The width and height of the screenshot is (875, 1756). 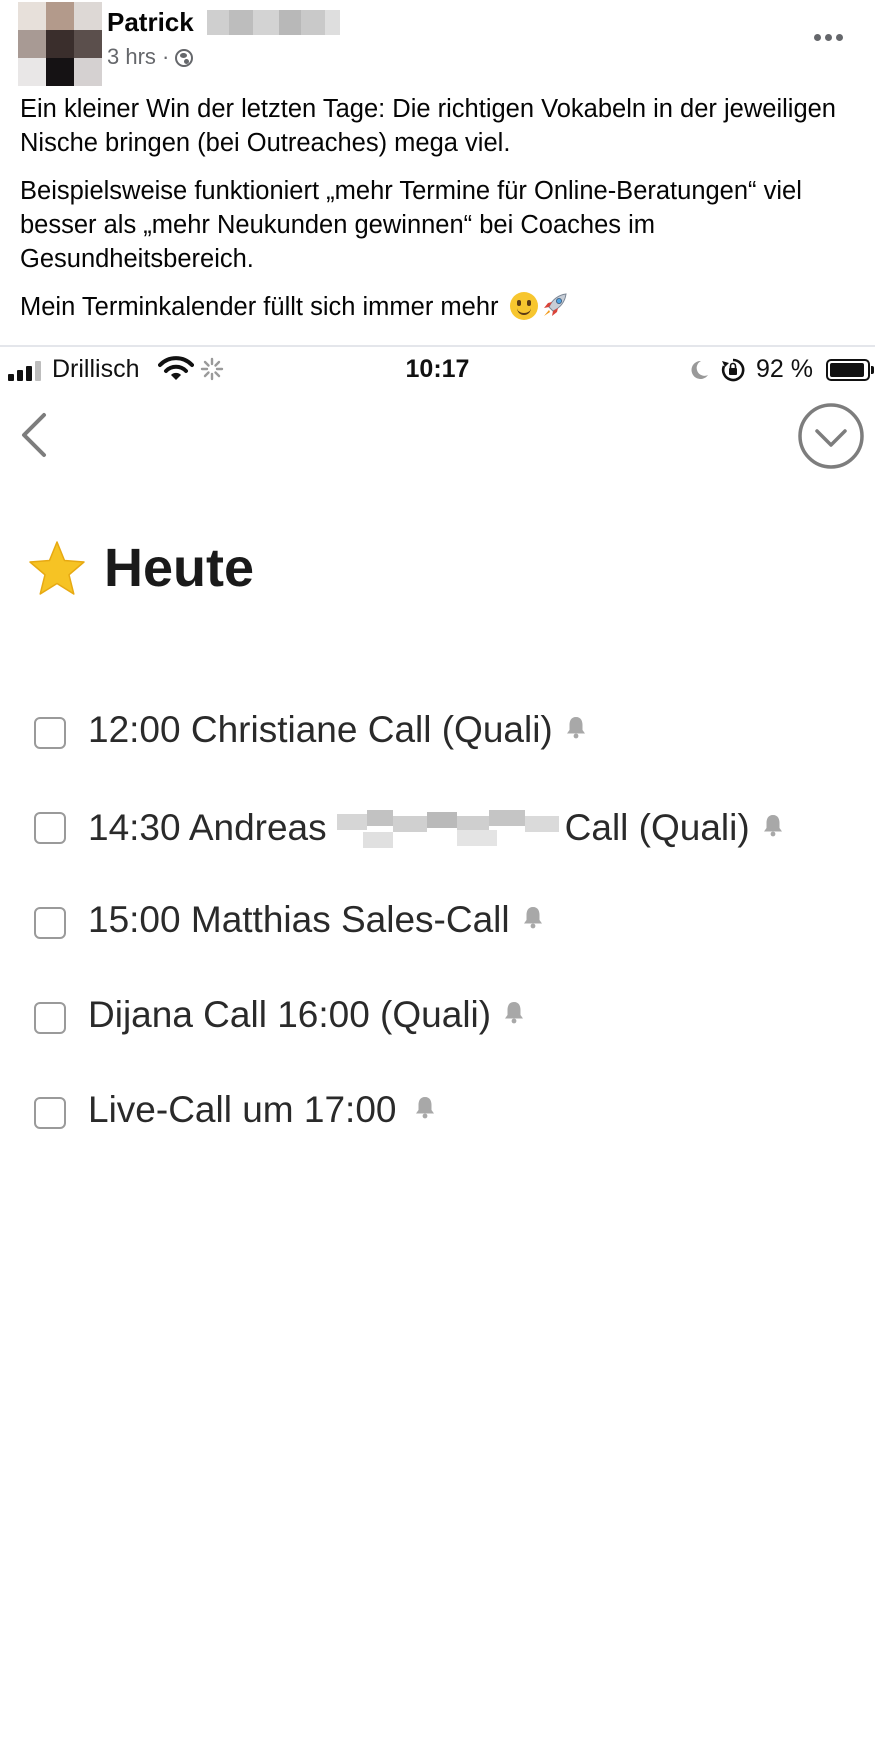 What do you see at coordinates (179, 568) in the screenshot?
I see `page-title: Heute` at bounding box center [179, 568].